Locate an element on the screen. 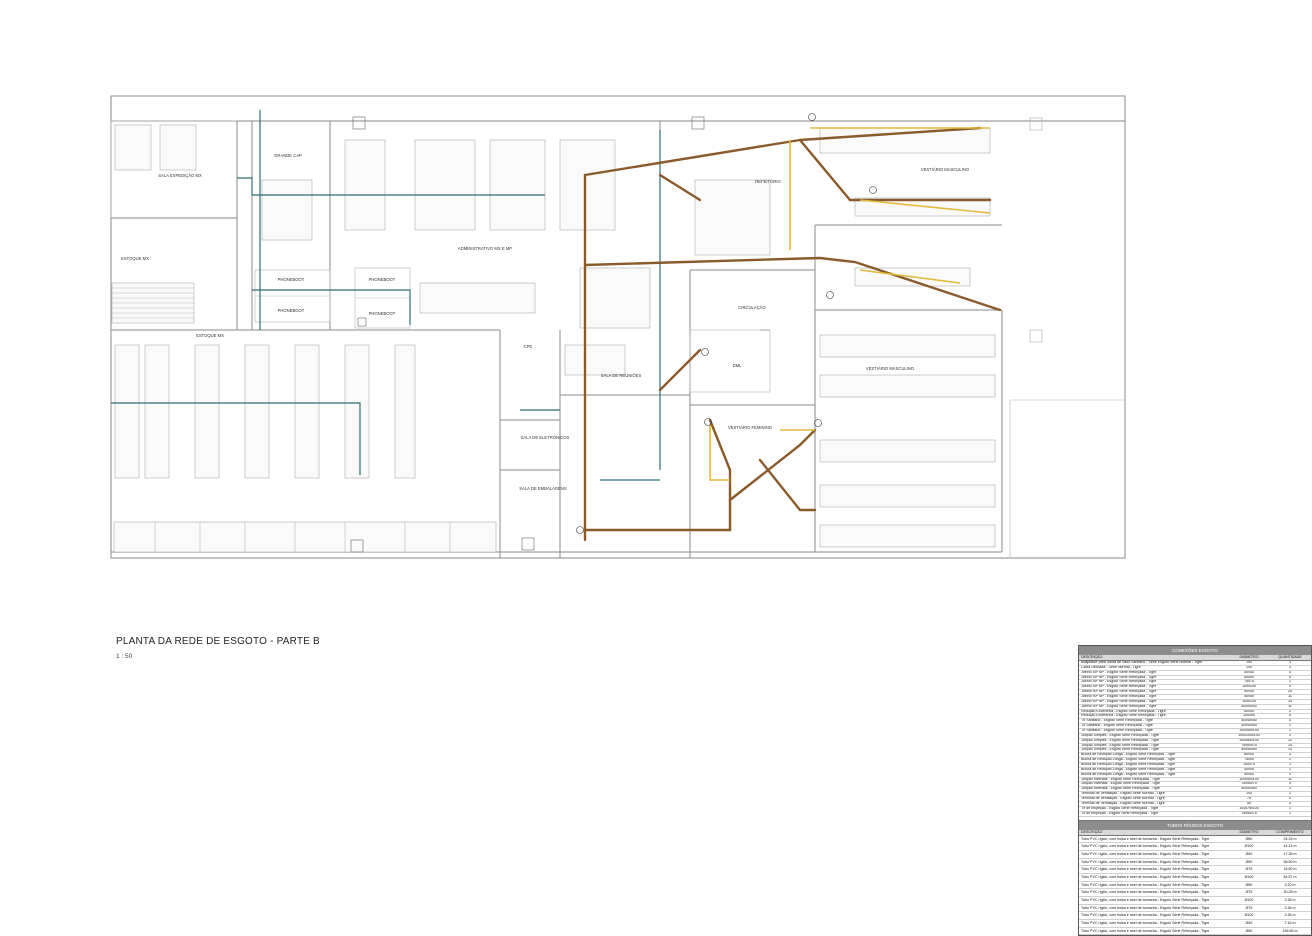 Image resolution: width=1312 pixels, height=936 pixels. room-label: ADMINISTRATIVO MX E MP is located at coordinates (485, 248).